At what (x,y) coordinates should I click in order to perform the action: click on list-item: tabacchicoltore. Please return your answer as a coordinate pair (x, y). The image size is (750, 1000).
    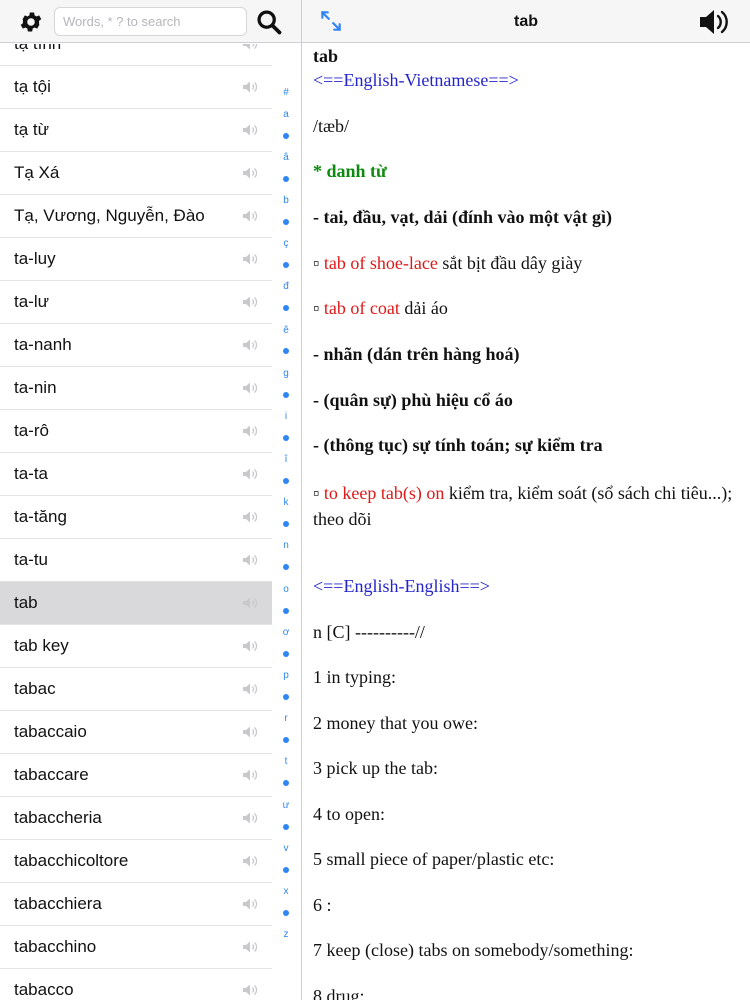
    Looking at the image, I should click on (136, 861).